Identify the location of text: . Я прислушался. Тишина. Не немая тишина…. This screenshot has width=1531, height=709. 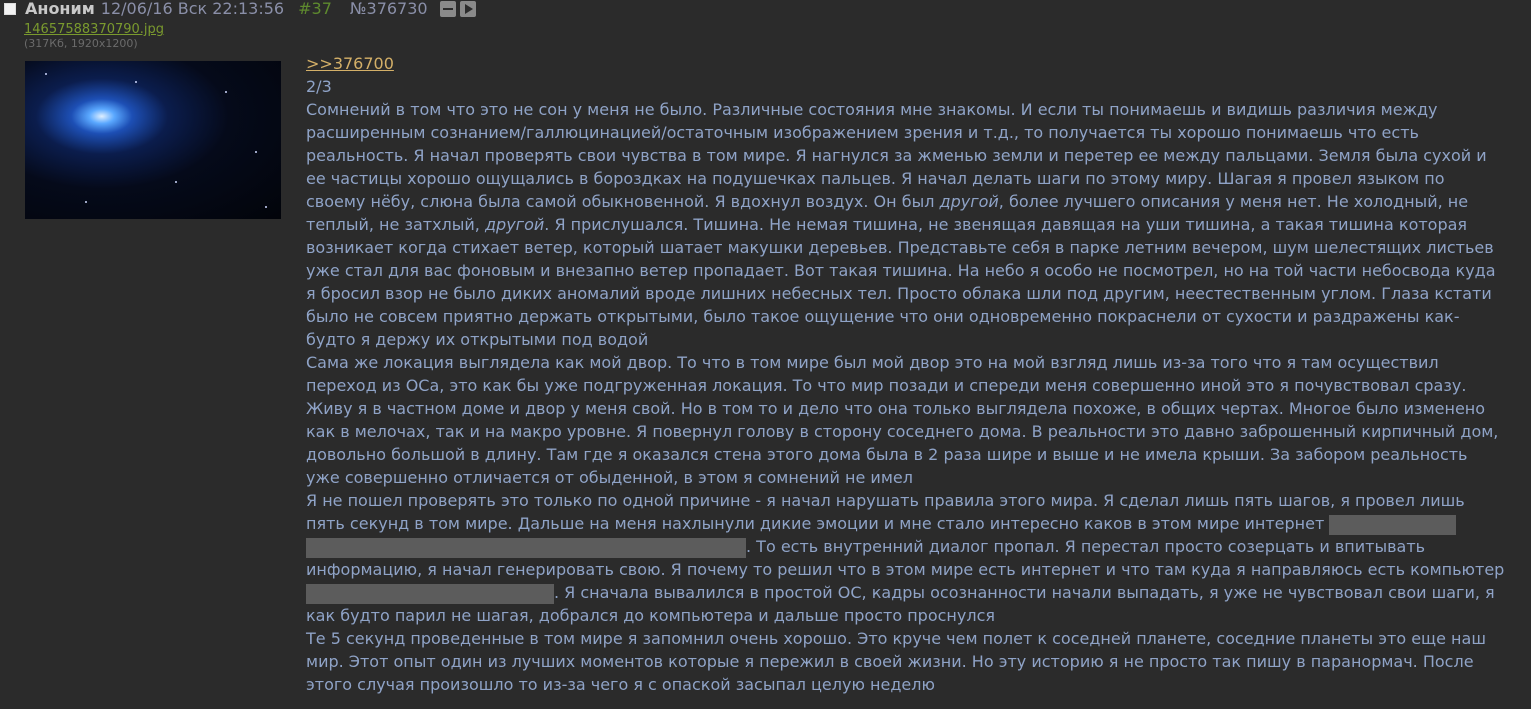
(901, 282).